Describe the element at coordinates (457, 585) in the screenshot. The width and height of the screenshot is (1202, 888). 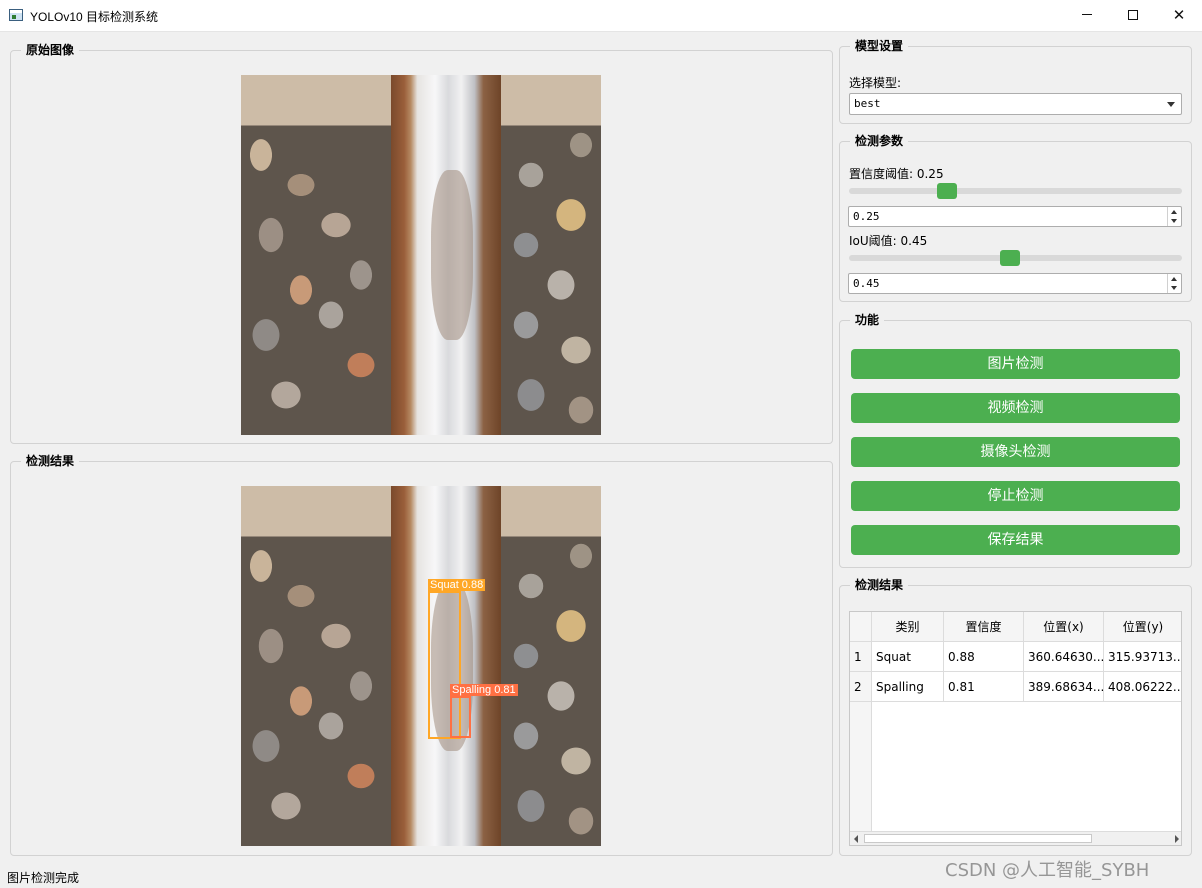
I see `bbox-label-squat: Squat 0.88` at that location.